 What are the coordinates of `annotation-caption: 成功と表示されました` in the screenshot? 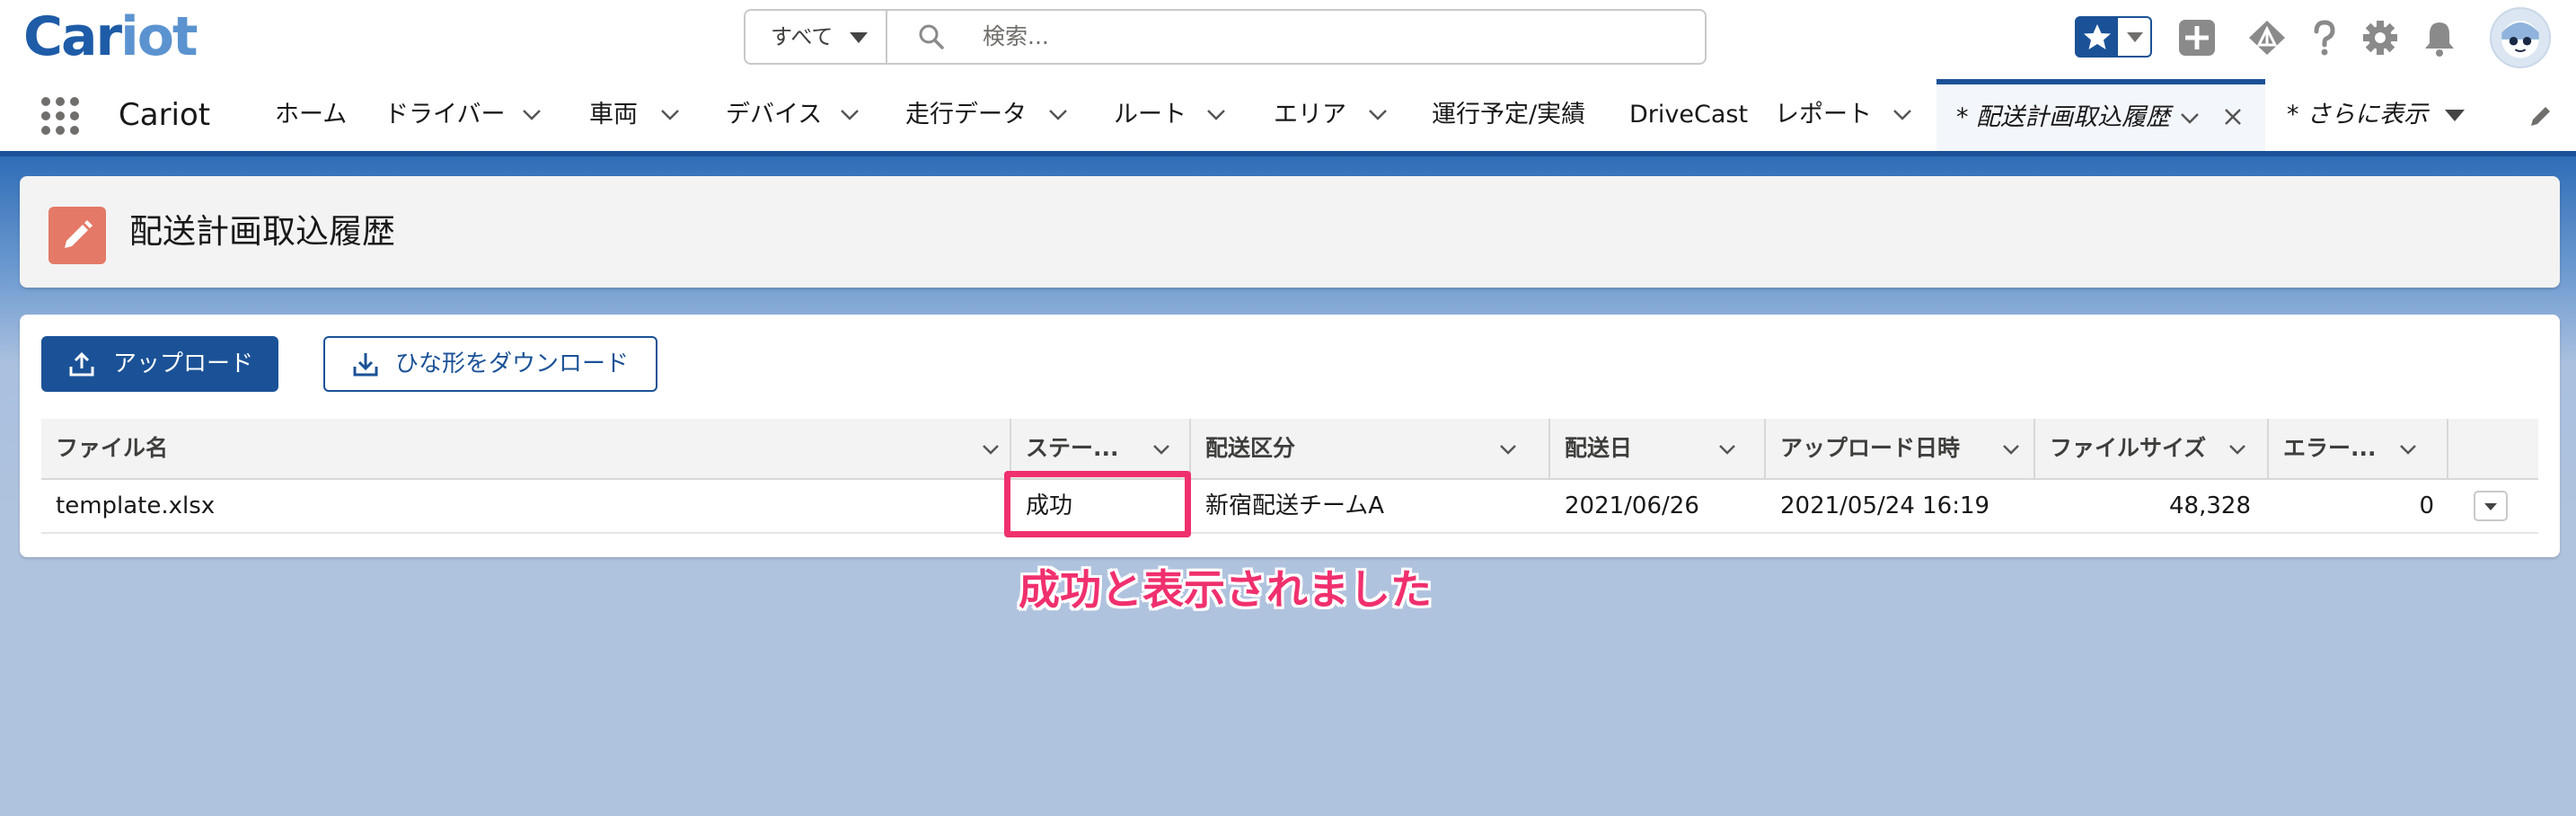 It's located at (1225, 589).